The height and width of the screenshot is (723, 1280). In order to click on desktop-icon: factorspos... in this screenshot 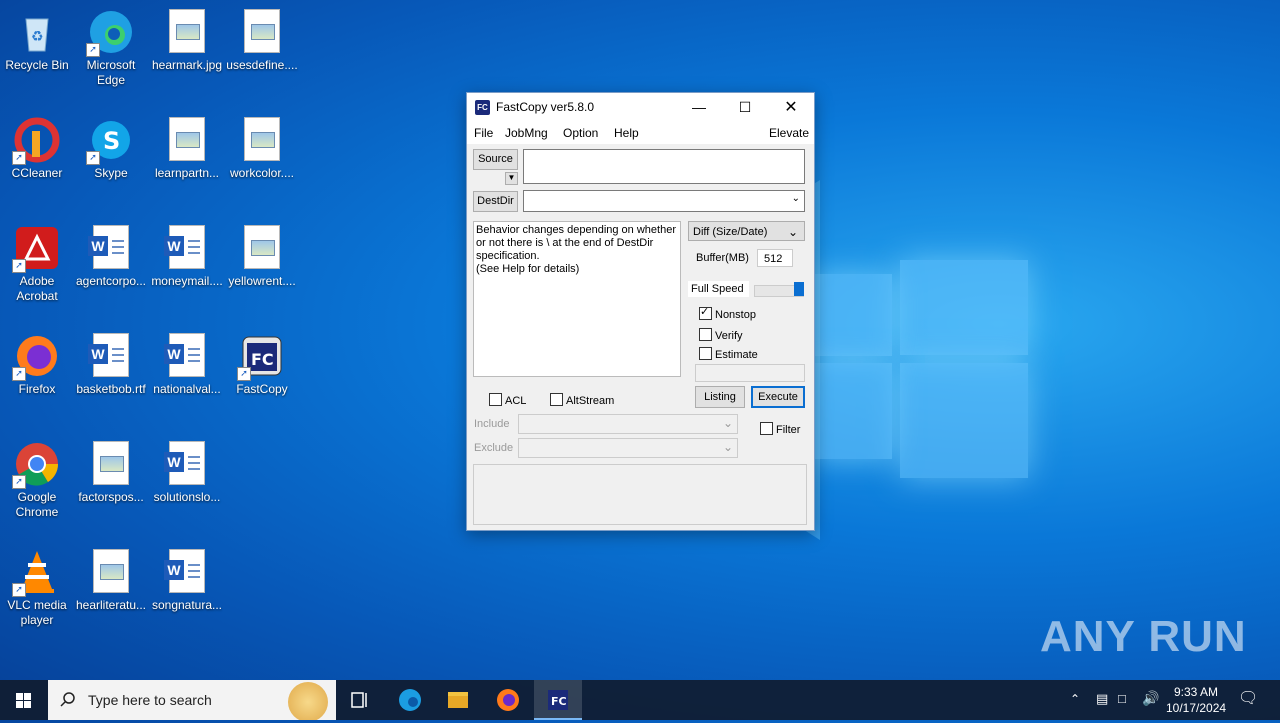, I will do `click(111, 471)`.